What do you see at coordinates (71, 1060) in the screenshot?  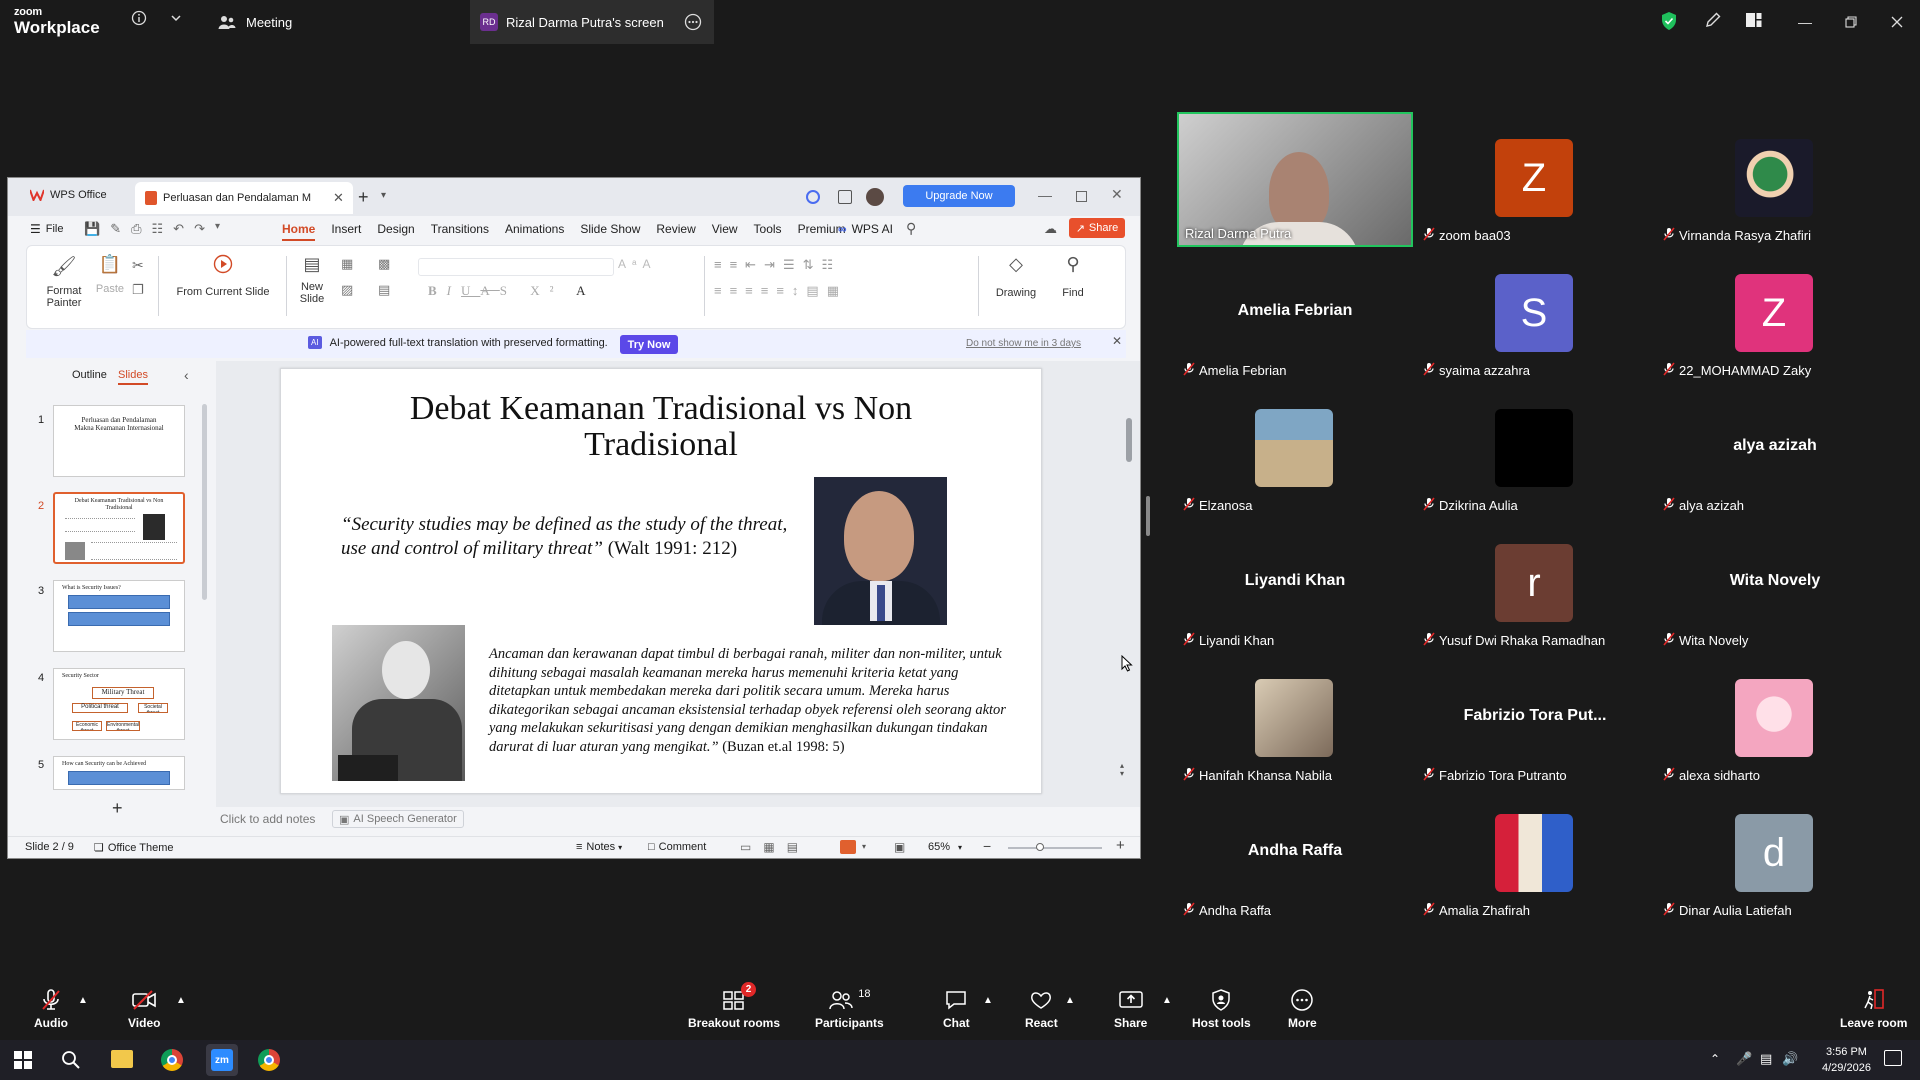 I see `taskbar-search-icon` at bounding box center [71, 1060].